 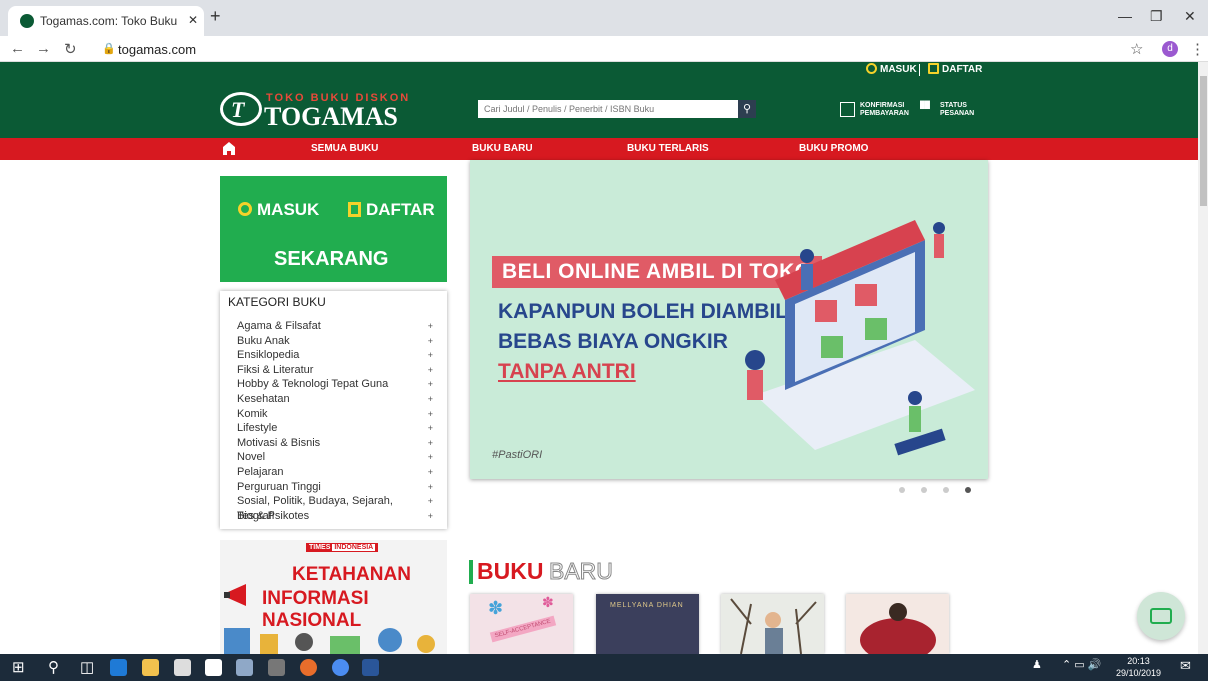 What do you see at coordinates (244, 667) in the screenshot?
I see `mail-icon` at bounding box center [244, 667].